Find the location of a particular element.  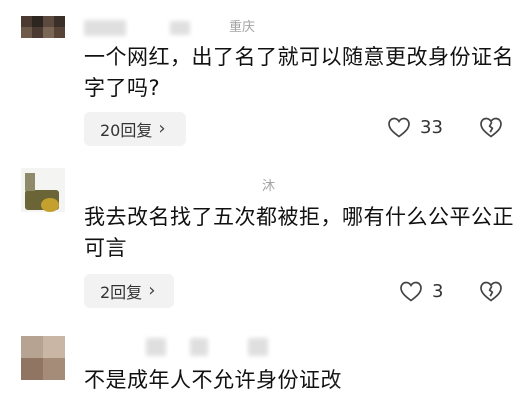

comment-text: 我去改名找了五次都被拒，哪有什么公平公正可言 is located at coordinates (299, 232).